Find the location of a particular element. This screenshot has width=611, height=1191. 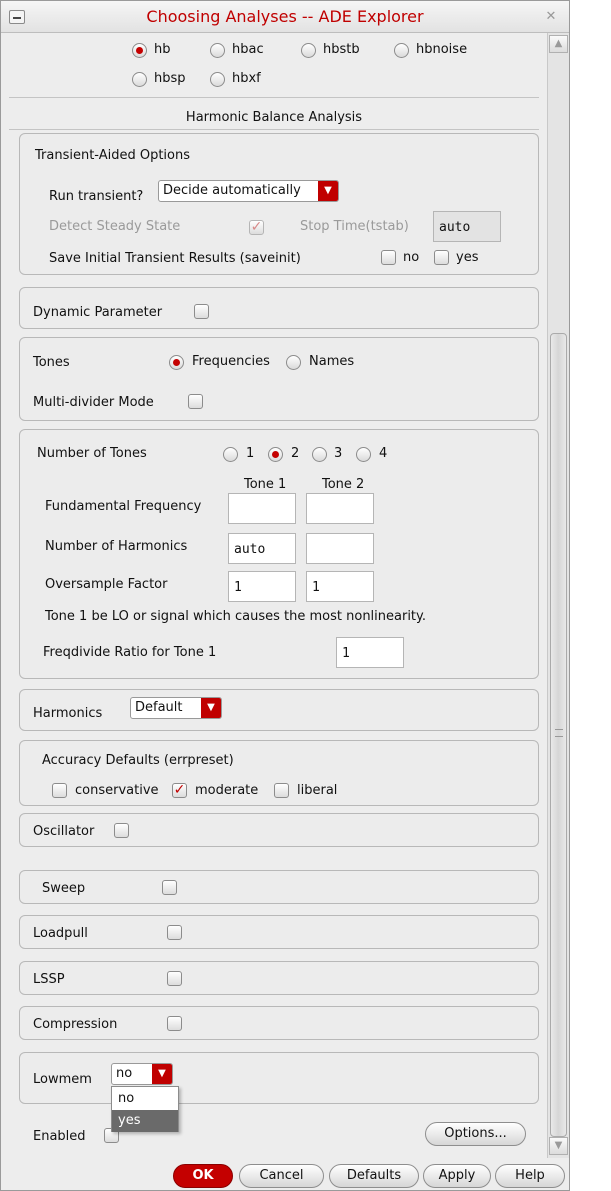

scroll-up-icon: ▲ is located at coordinates (558, 44).